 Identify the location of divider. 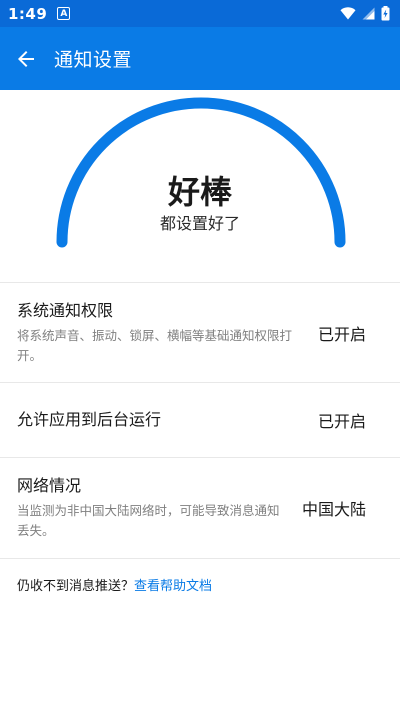
(200, 558).